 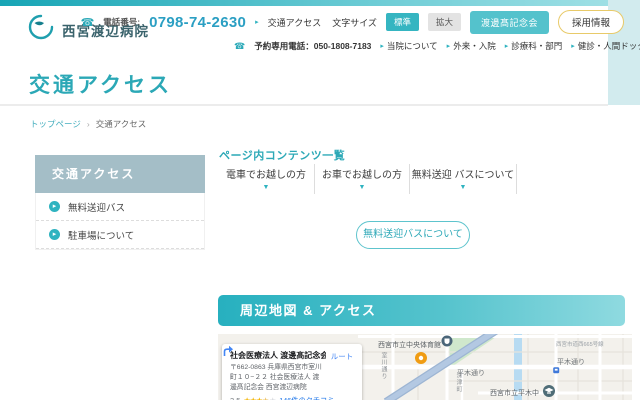 I want to click on nav-item-checkup: ▸ 健診・人間ドック, so click(x=605, y=46).